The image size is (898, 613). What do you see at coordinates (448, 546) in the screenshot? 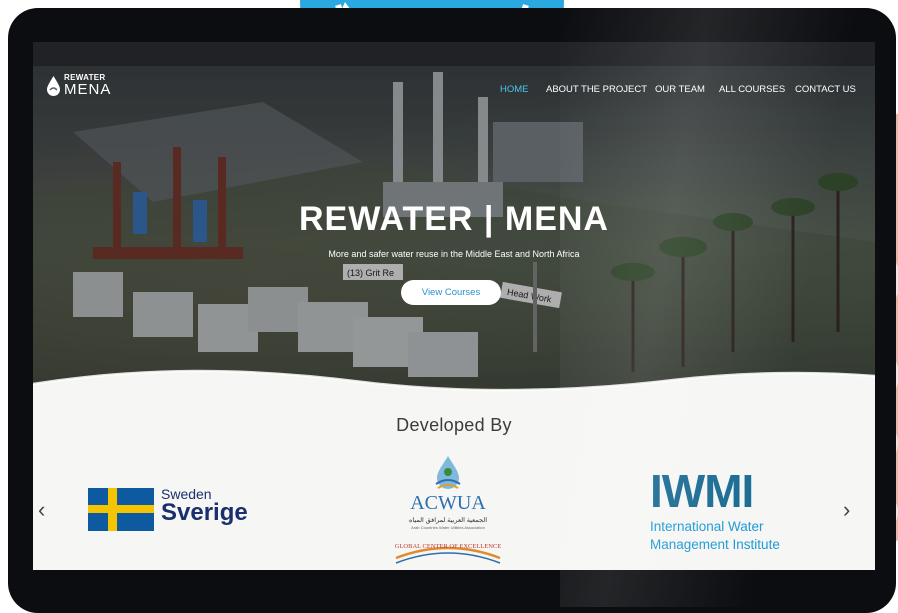
I see `acwua-tagline: GLOBAL CENTER OF EXCELLENCE` at bounding box center [448, 546].